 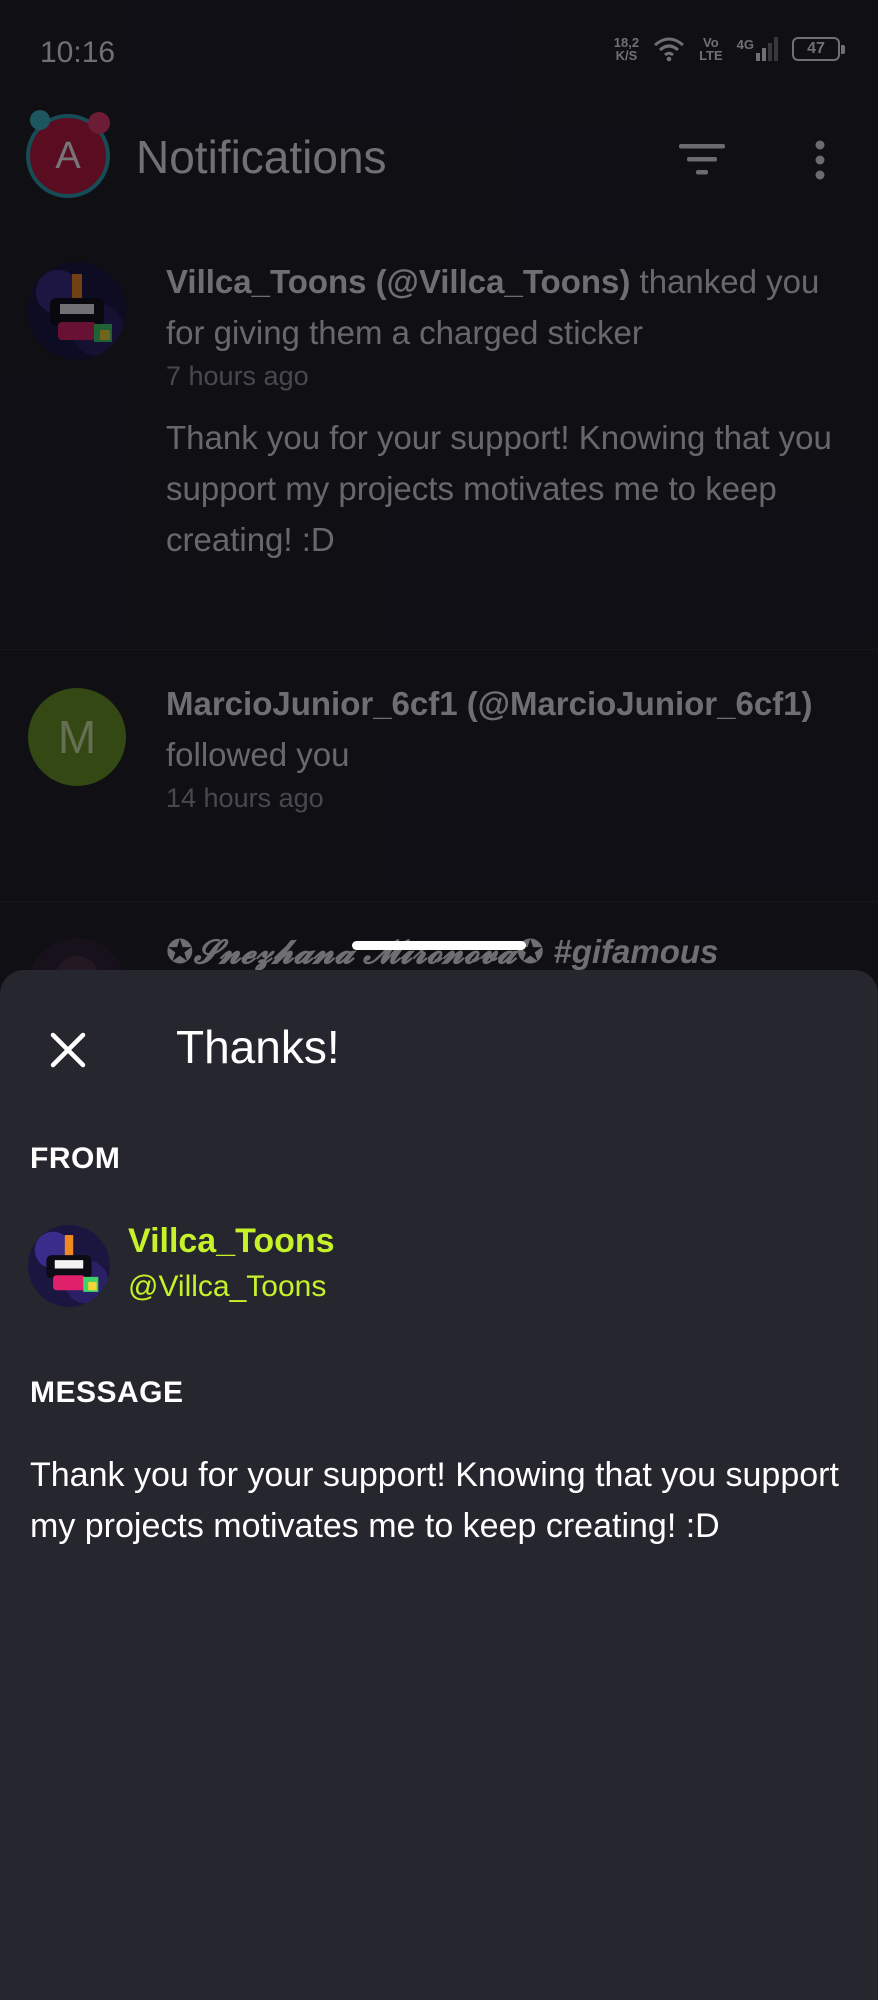 What do you see at coordinates (237, 376) in the screenshot?
I see `notification-time: 7 hours ago` at bounding box center [237, 376].